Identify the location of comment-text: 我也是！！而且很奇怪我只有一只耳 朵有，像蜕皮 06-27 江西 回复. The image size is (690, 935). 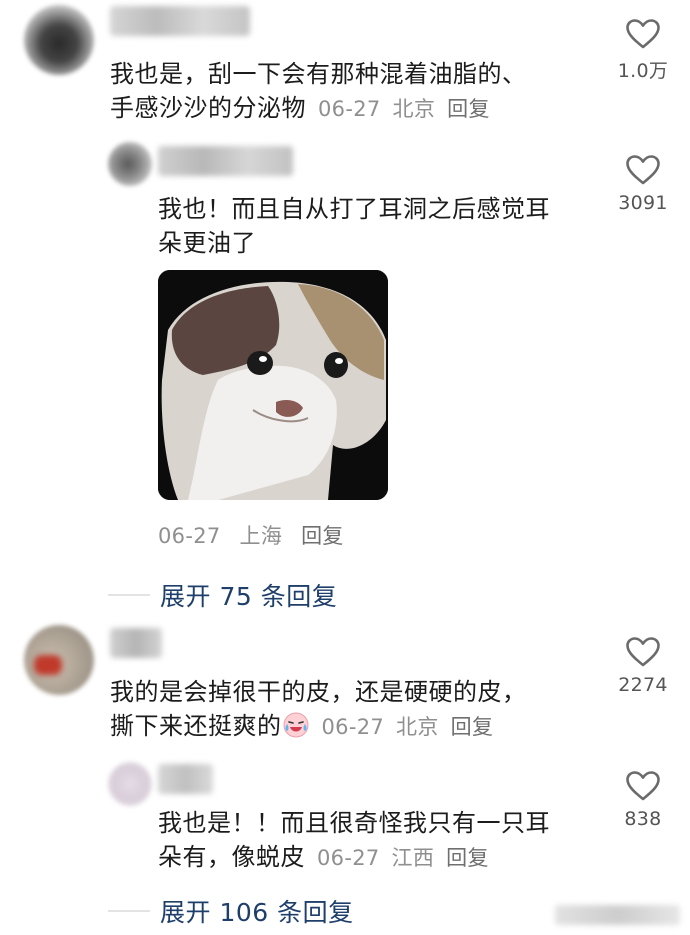
(378, 840).